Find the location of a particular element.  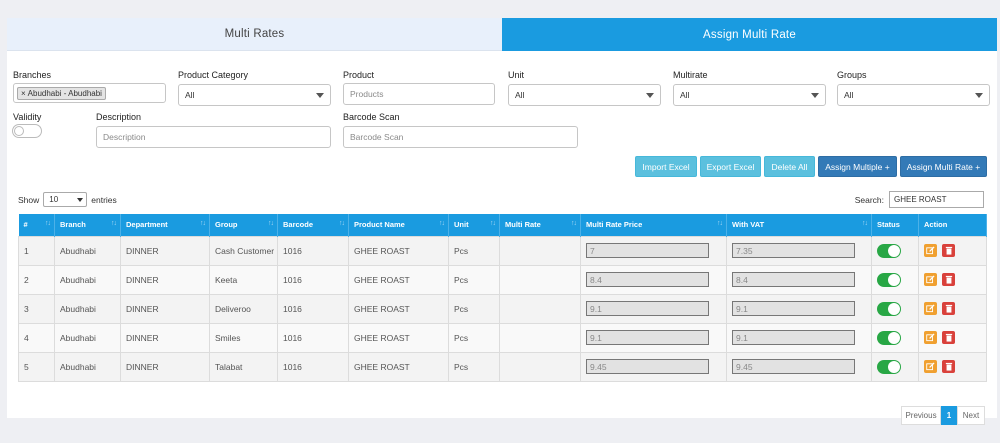

with-vat-input: 8.4 is located at coordinates (793, 279).